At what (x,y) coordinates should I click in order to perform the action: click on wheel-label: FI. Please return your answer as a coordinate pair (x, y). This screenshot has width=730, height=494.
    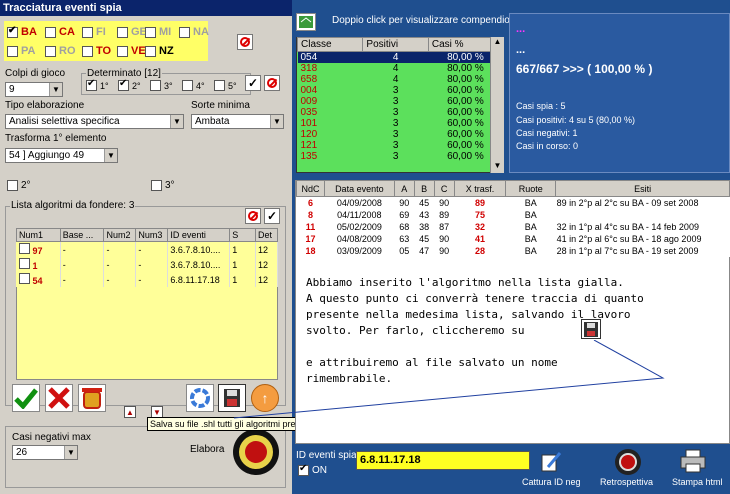
    Looking at the image, I should click on (101, 32).